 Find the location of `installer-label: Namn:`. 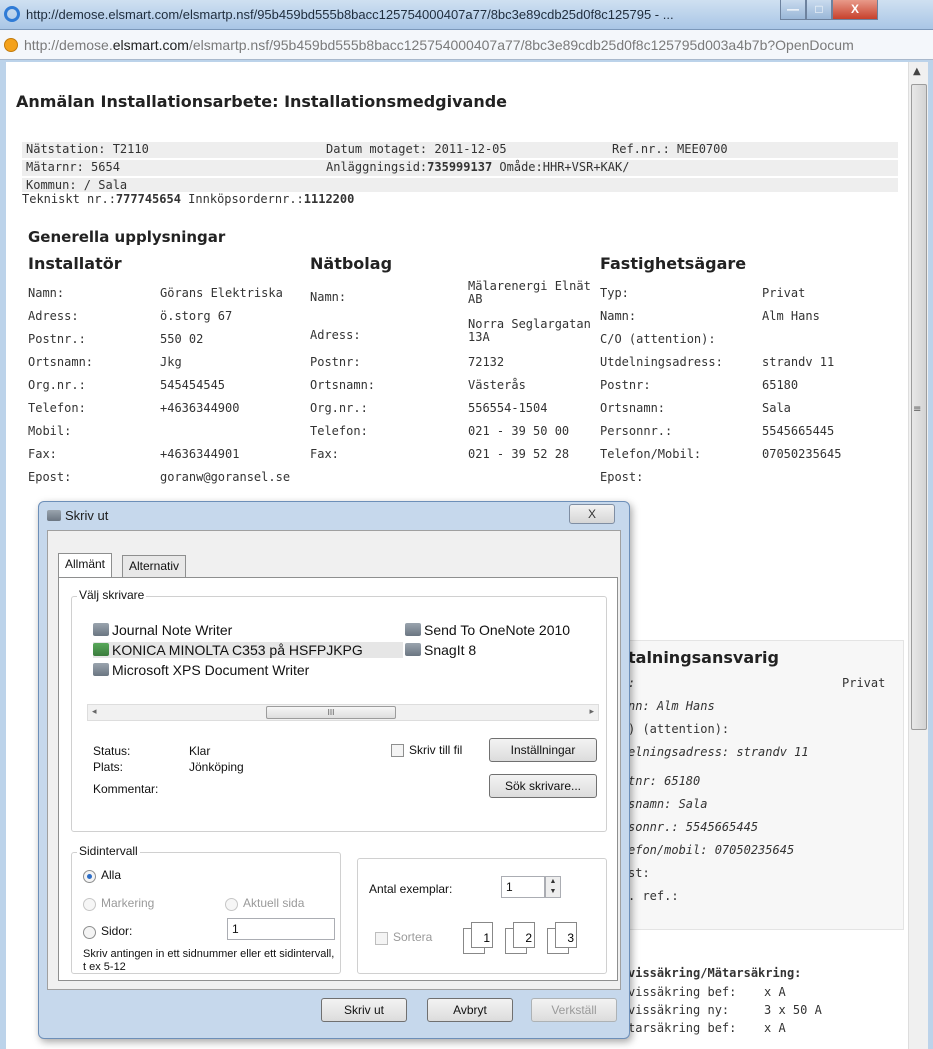

installer-label: Namn: is located at coordinates (46, 293).